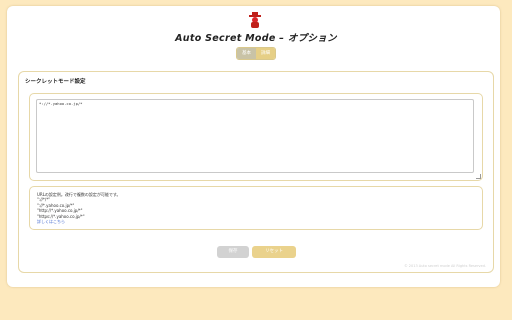 The image size is (512, 320). What do you see at coordinates (256, 38) in the screenshot?
I see `page-title: Auto Secret Mode – オプション` at bounding box center [256, 38].